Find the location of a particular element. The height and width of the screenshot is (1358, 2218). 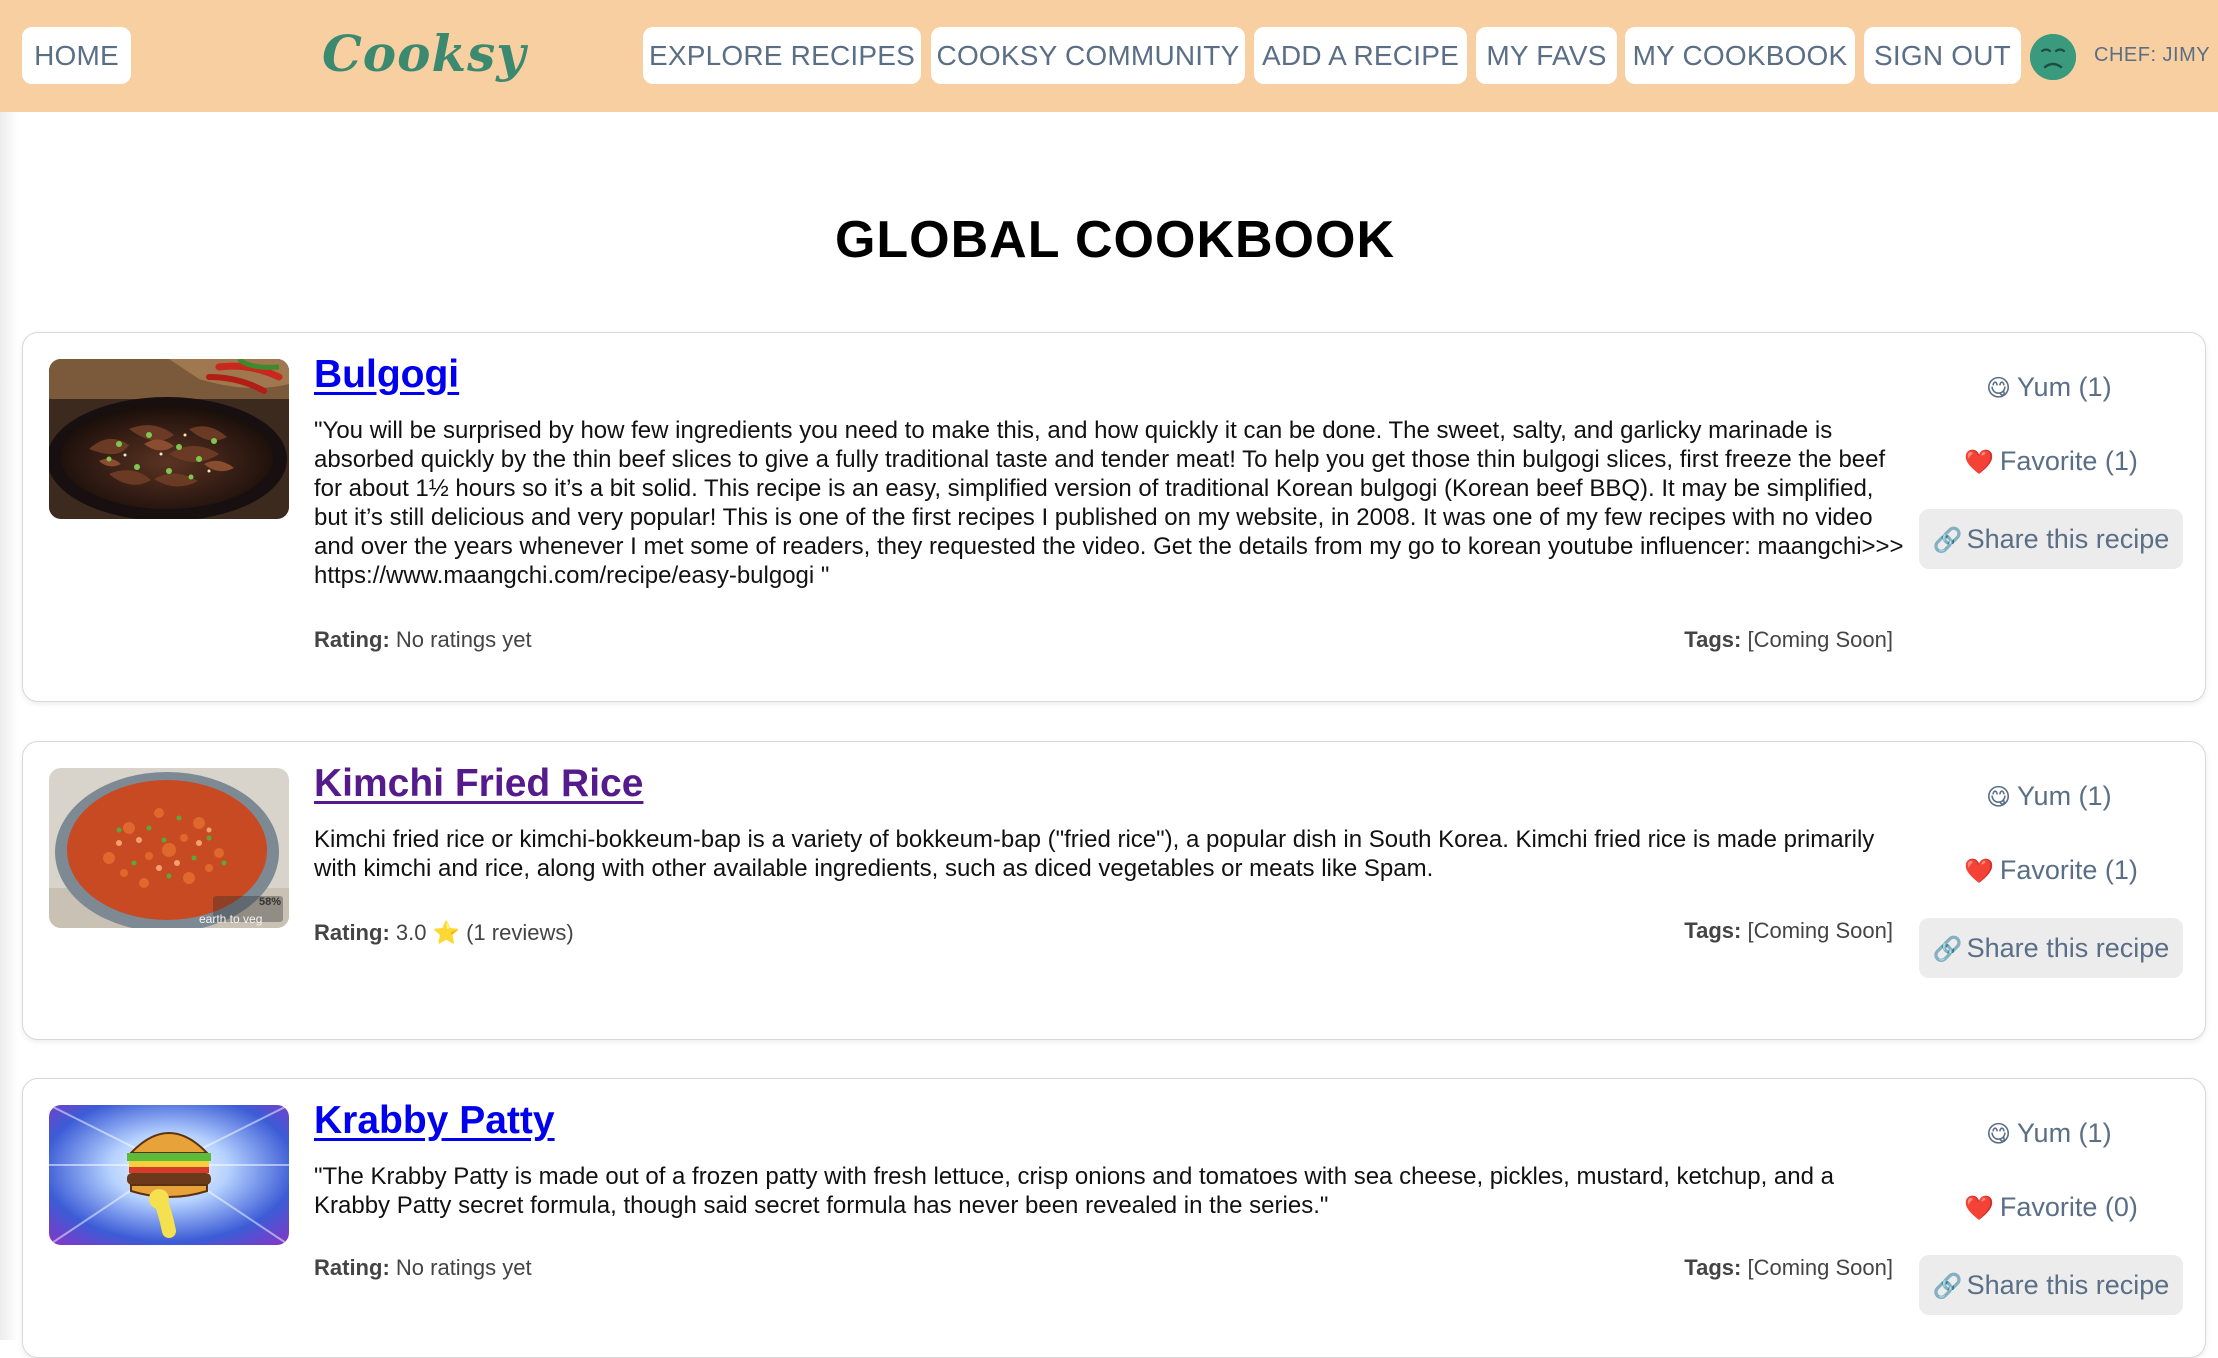

page-edge-shadow is located at coordinates (9, 726).